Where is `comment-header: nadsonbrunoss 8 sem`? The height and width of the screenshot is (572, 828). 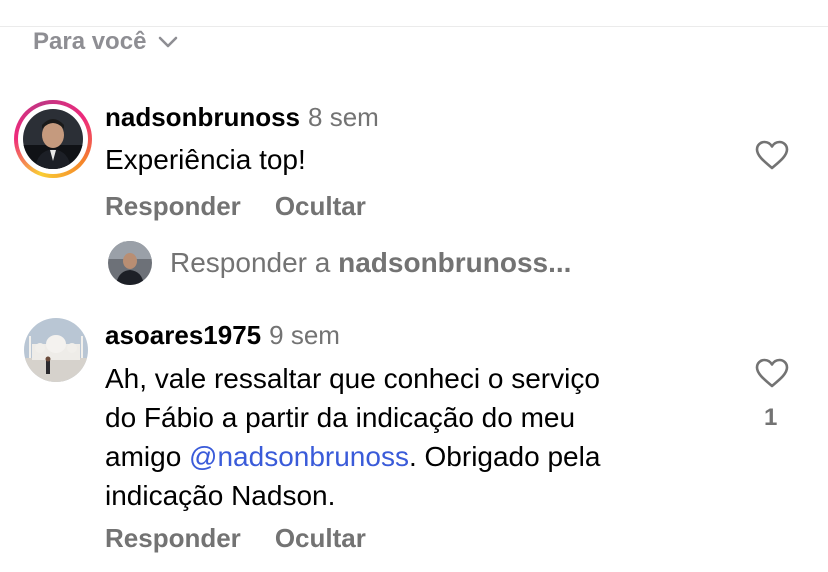 comment-header: nadsonbrunoss 8 sem is located at coordinates (242, 117).